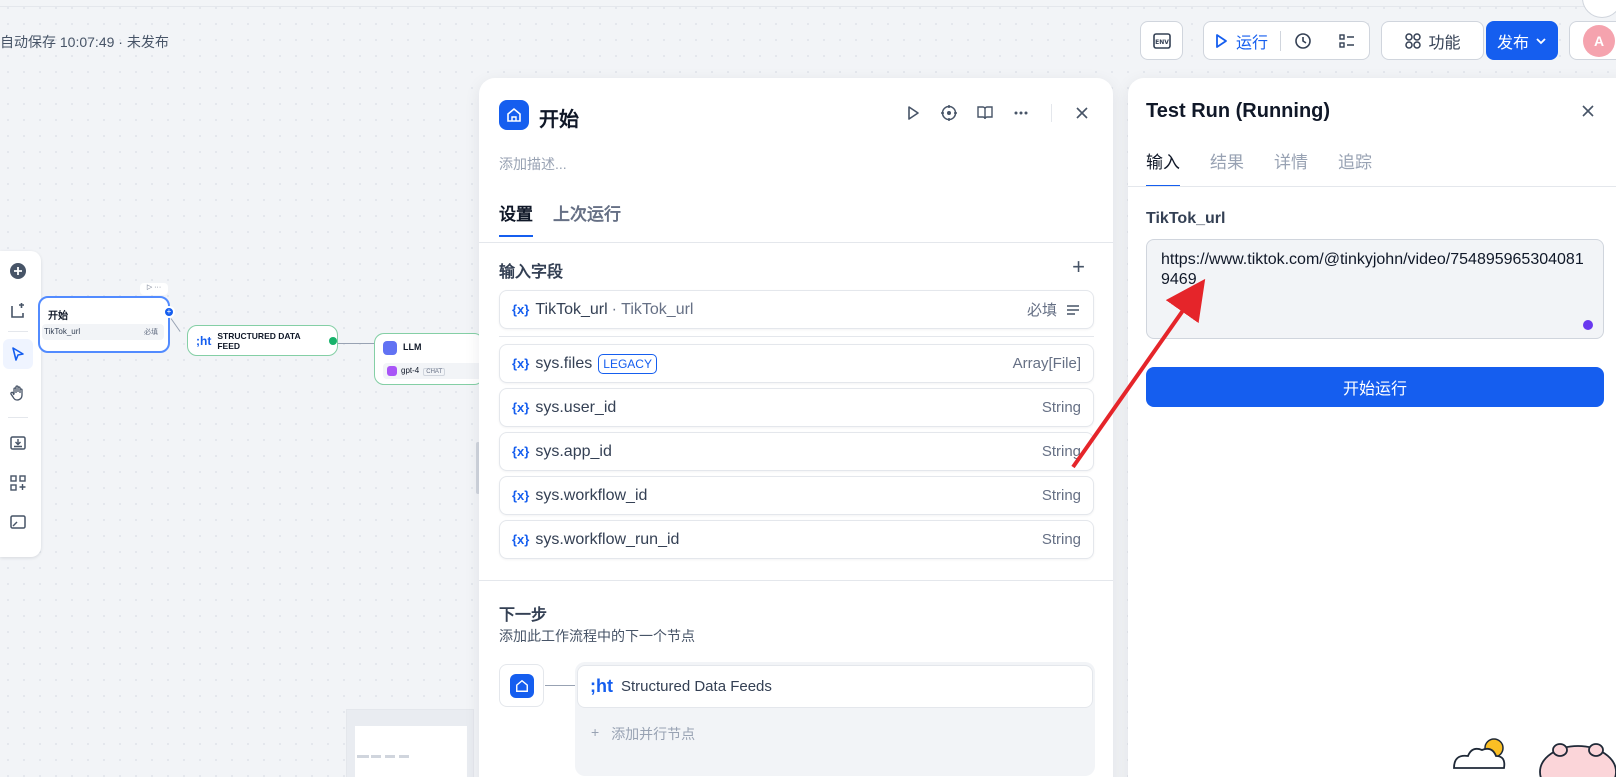  I want to click on decorative-mascot, so click(1534, 757).